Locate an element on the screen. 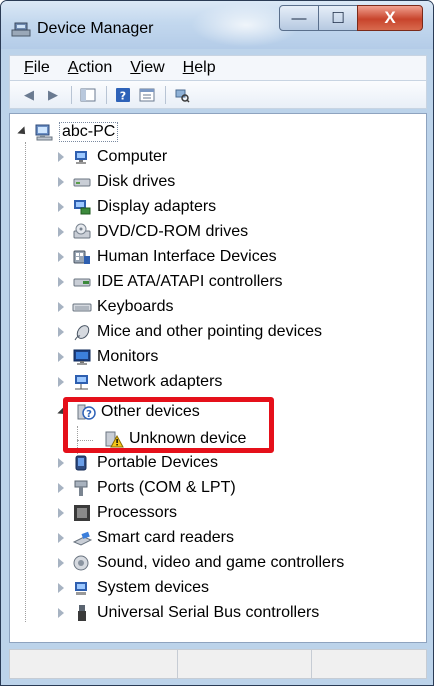 Image resolution: width=434 pixels, height=686 pixels. back-button: ◀ is located at coordinates (29, 95).